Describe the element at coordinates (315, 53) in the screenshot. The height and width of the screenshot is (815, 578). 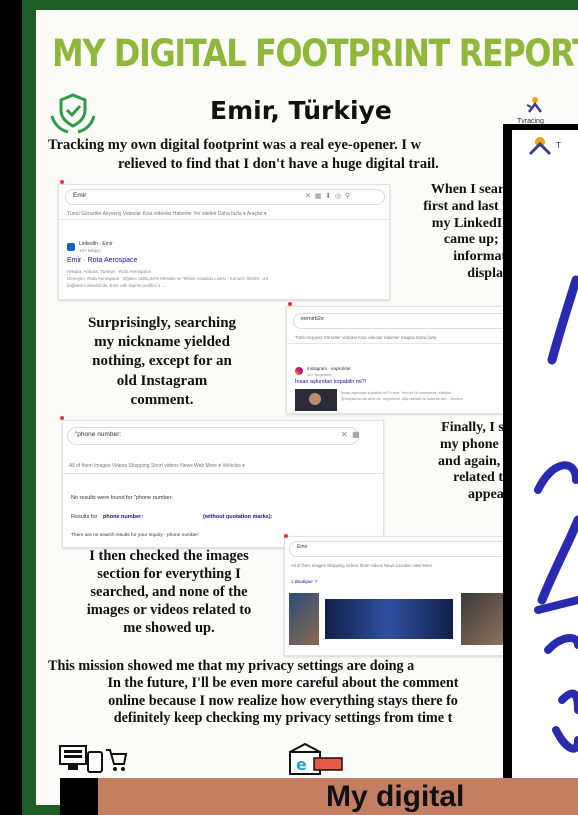
I see `page-title: MY DIGITAL FOOTPRINT REPORT` at that location.